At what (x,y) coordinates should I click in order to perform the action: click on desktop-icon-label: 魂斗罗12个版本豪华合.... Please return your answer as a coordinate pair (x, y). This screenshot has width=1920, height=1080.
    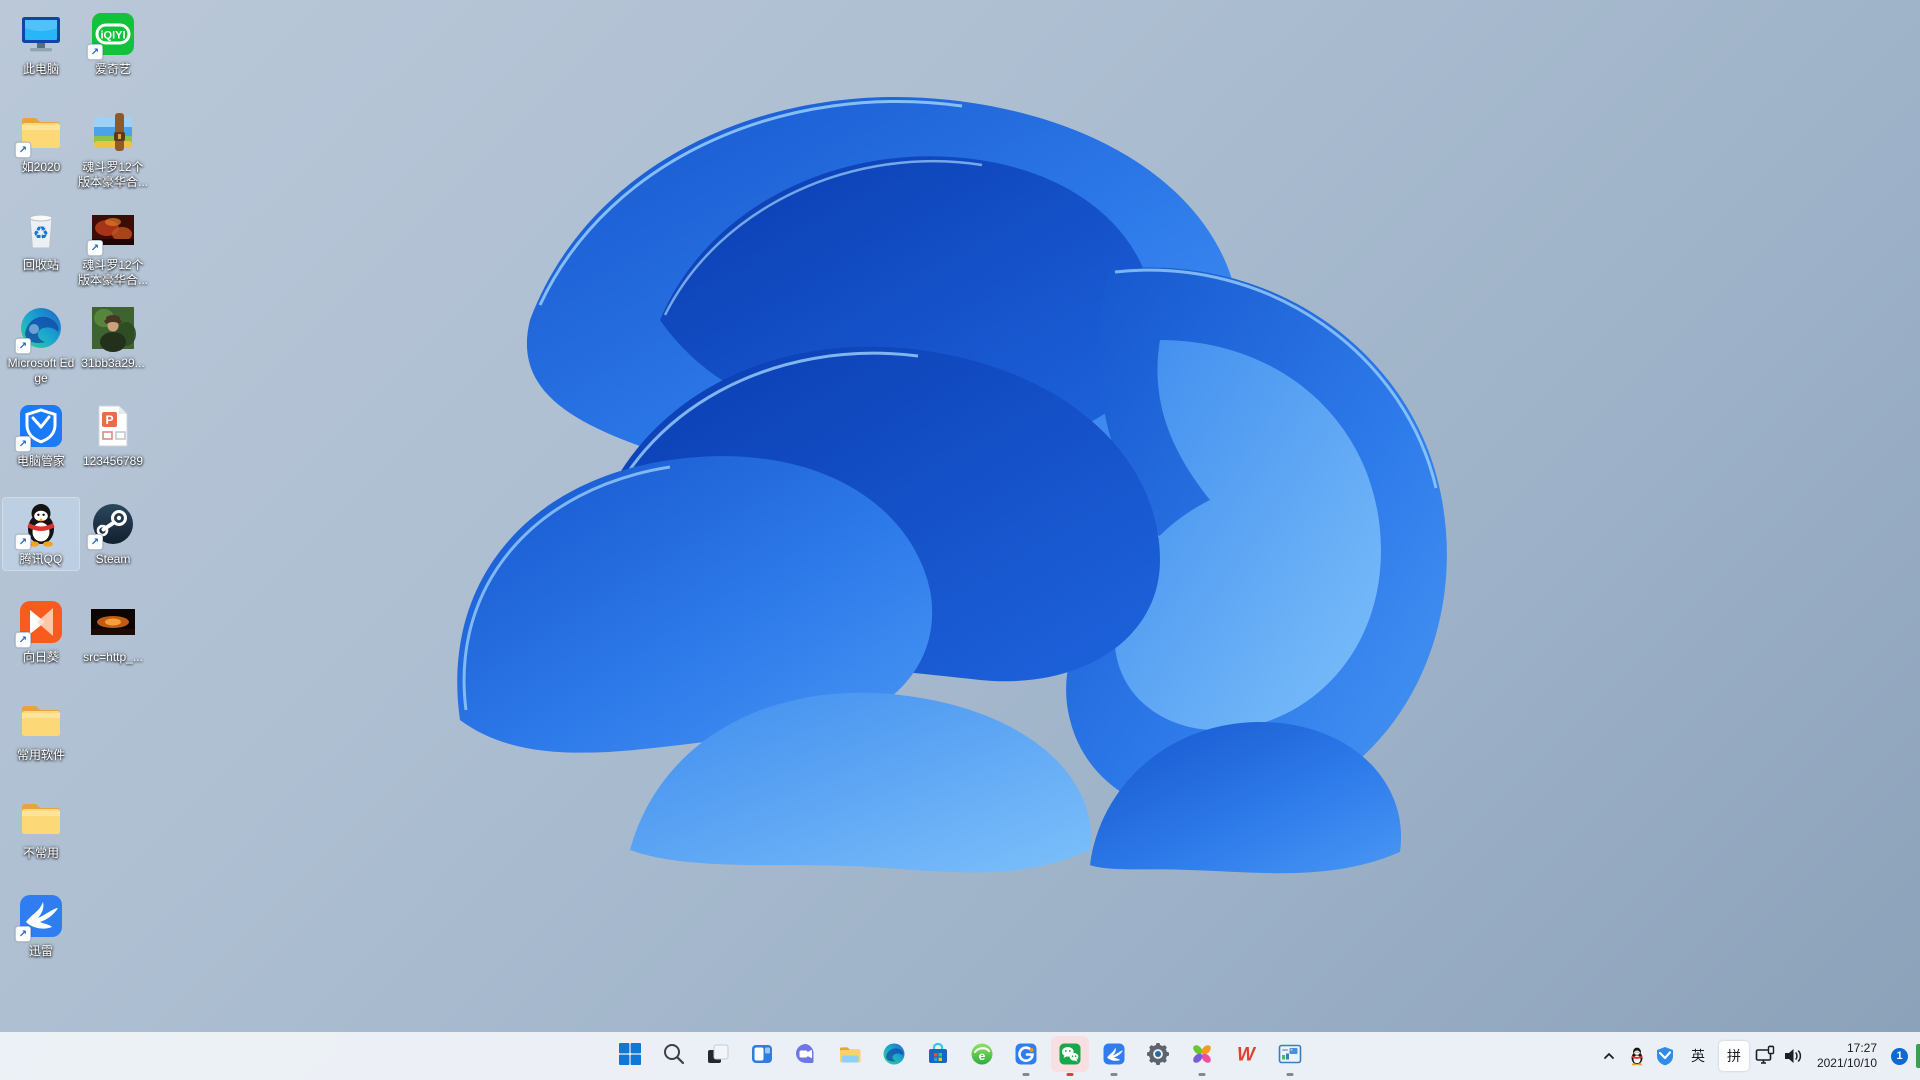
    Looking at the image, I should click on (112, 174).